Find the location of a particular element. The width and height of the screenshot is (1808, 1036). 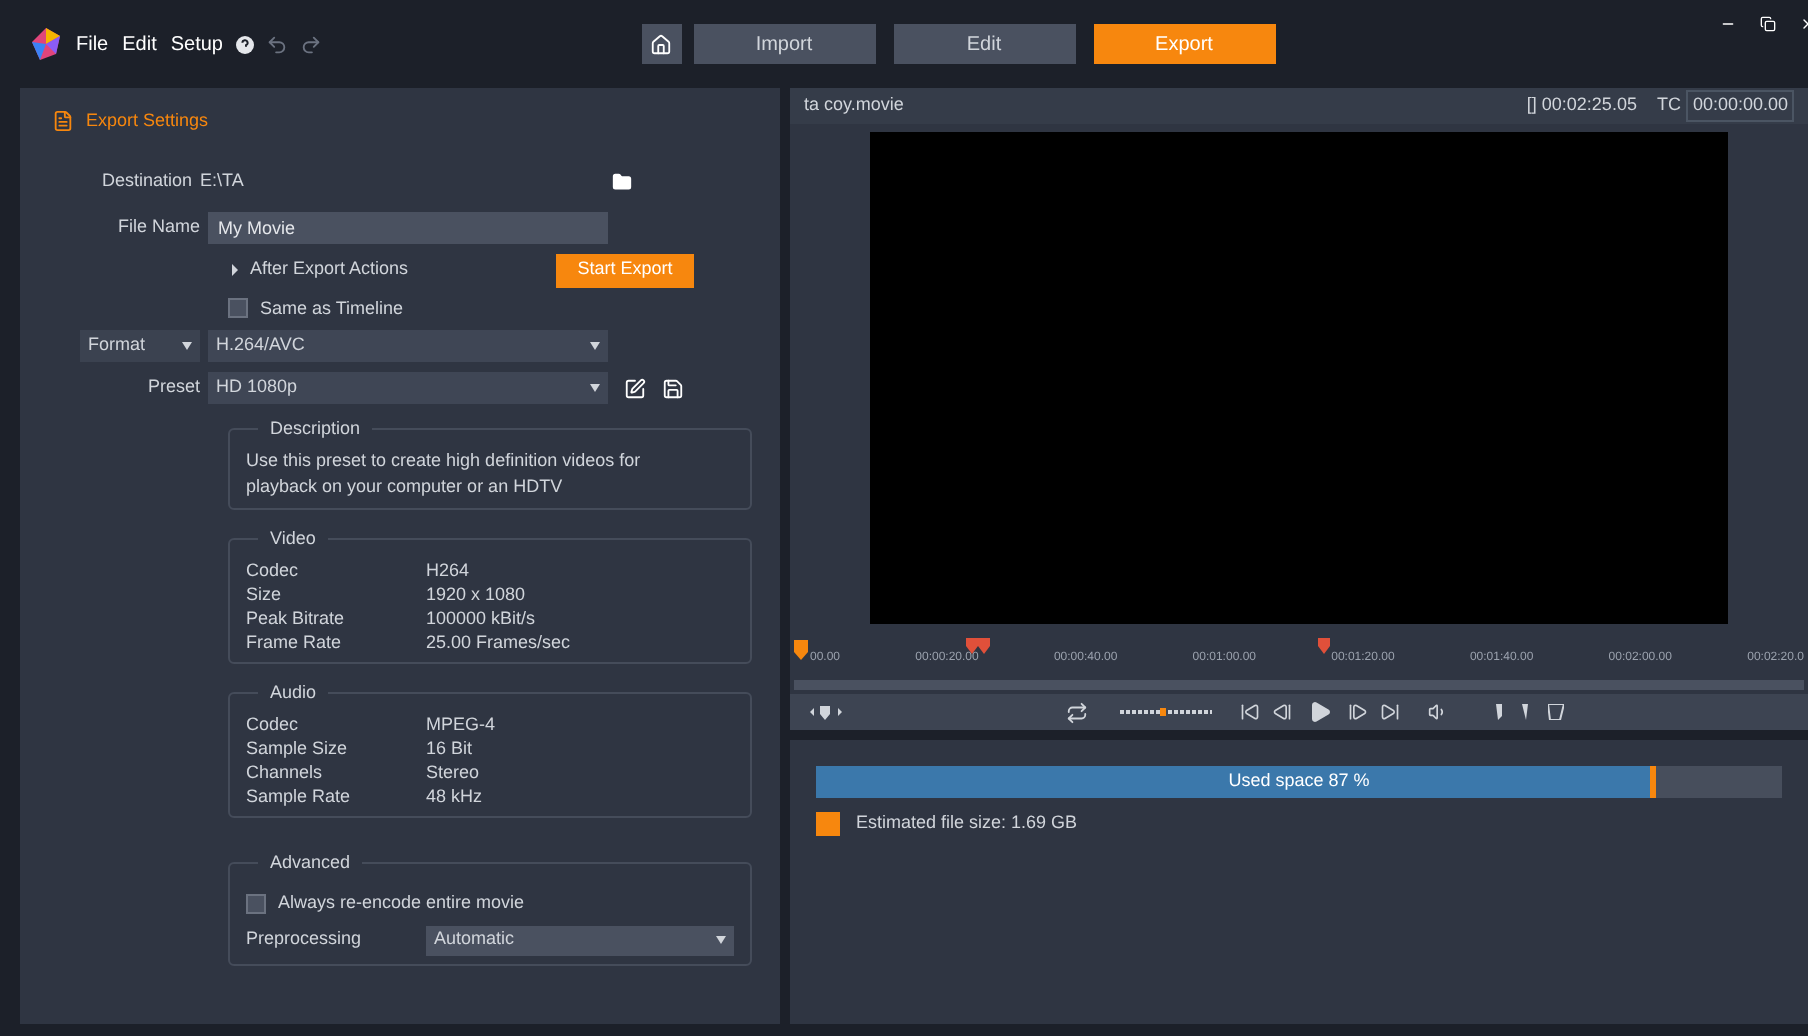

file-size-estimate: Estimated file size: 1.69 GB is located at coordinates (967, 823).